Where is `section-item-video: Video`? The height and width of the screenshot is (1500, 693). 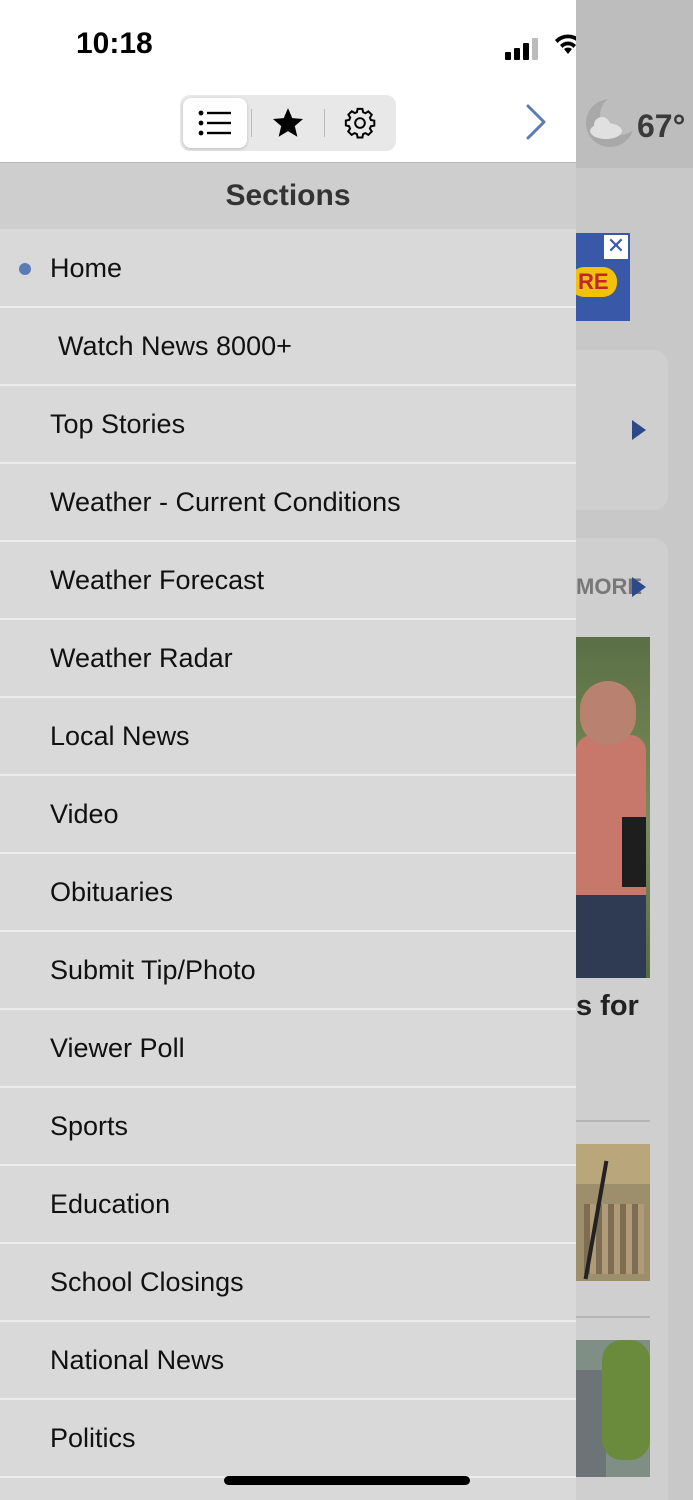
section-item-video: Video is located at coordinates (288, 815).